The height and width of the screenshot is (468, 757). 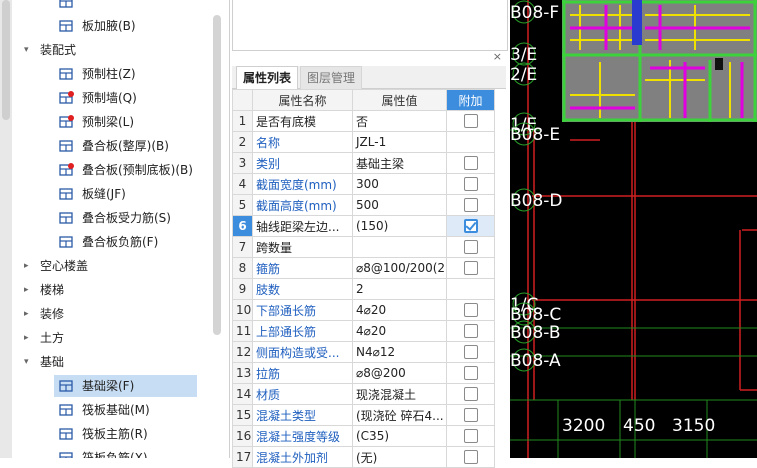 I want to click on row-index: 17, so click(x=242, y=457).